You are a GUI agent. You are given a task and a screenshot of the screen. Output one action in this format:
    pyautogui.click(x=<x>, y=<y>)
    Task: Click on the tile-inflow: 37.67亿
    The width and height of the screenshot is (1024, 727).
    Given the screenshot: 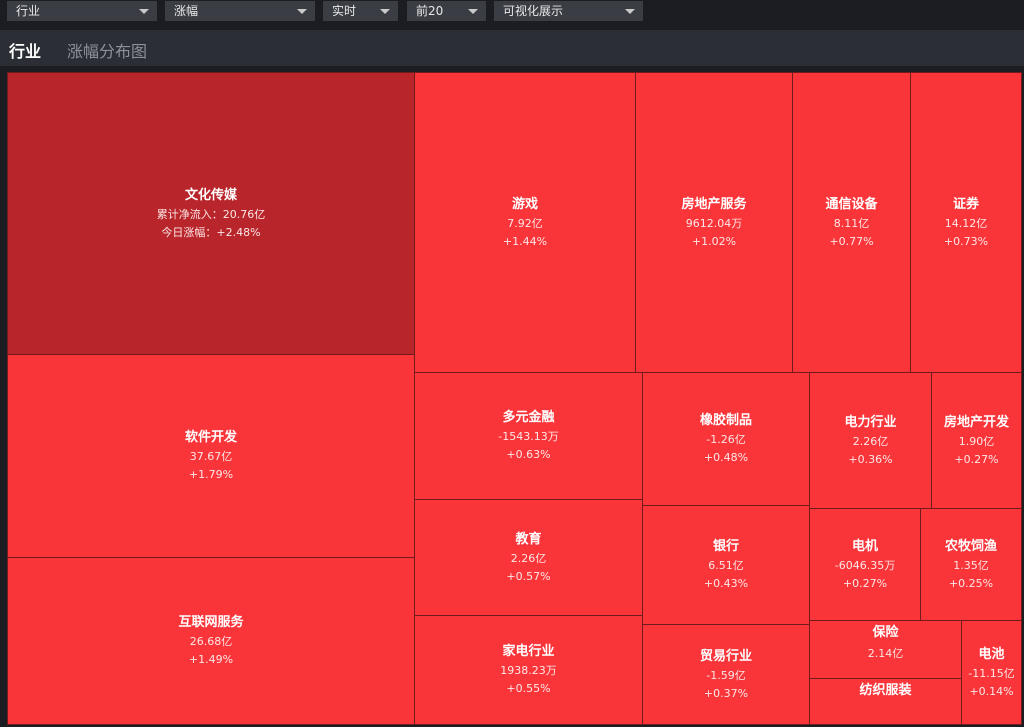 What is the action you would take?
    pyautogui.click(x=211, y=456)
    